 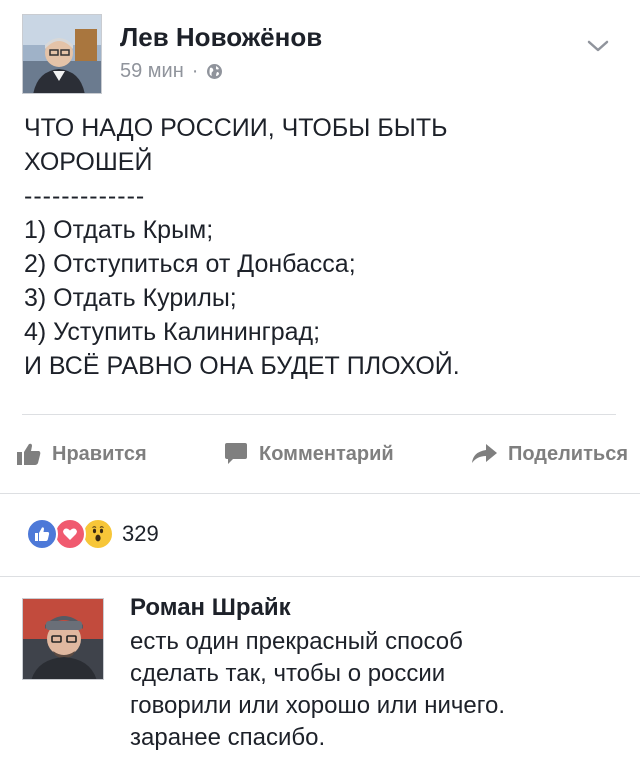 I want to click on reactions-summary: 329, so click(x=92, y=534).